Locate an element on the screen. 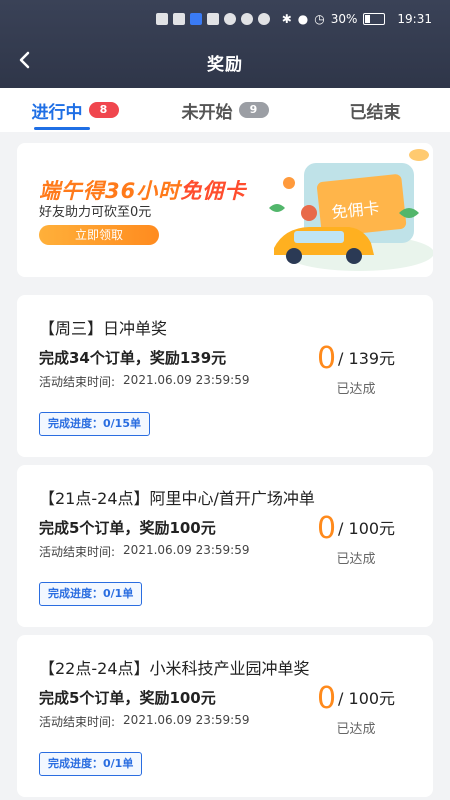 The width and height of the screenshot is (450, 800). tab-not-started: 未开始 9 is located at coordinates (225, 110).